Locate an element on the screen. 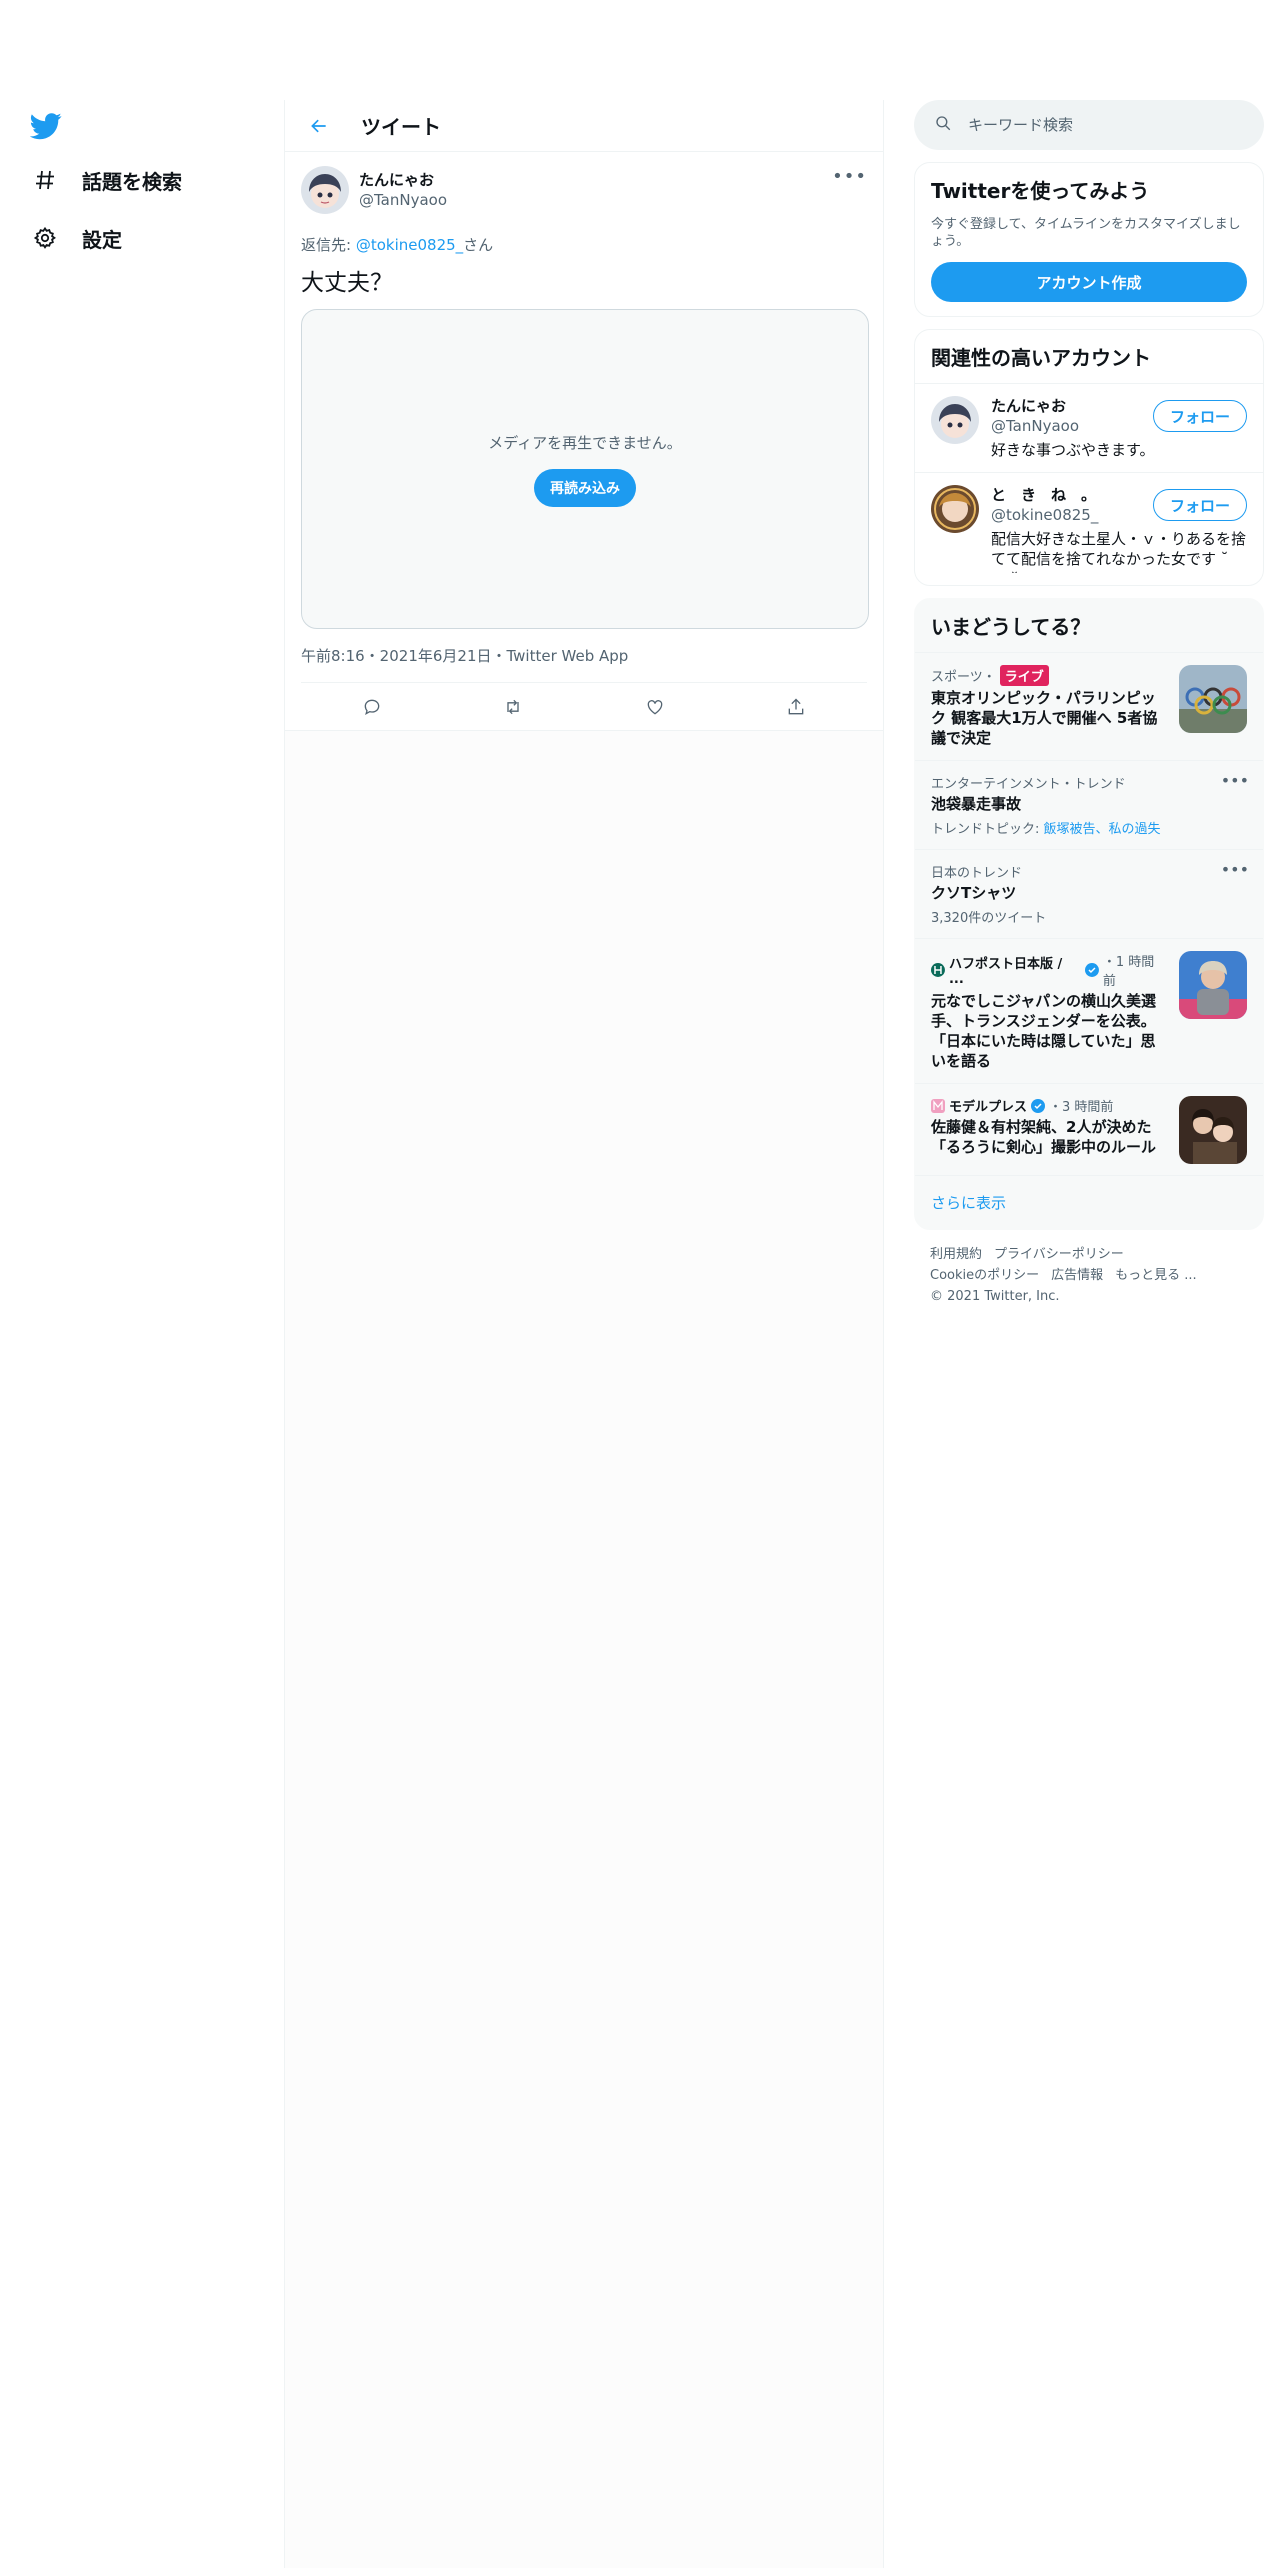 The width and height of the screenshot is (1284, 2568). nav-explore-label: 話題を検索 is located at coordinates (132, 181).